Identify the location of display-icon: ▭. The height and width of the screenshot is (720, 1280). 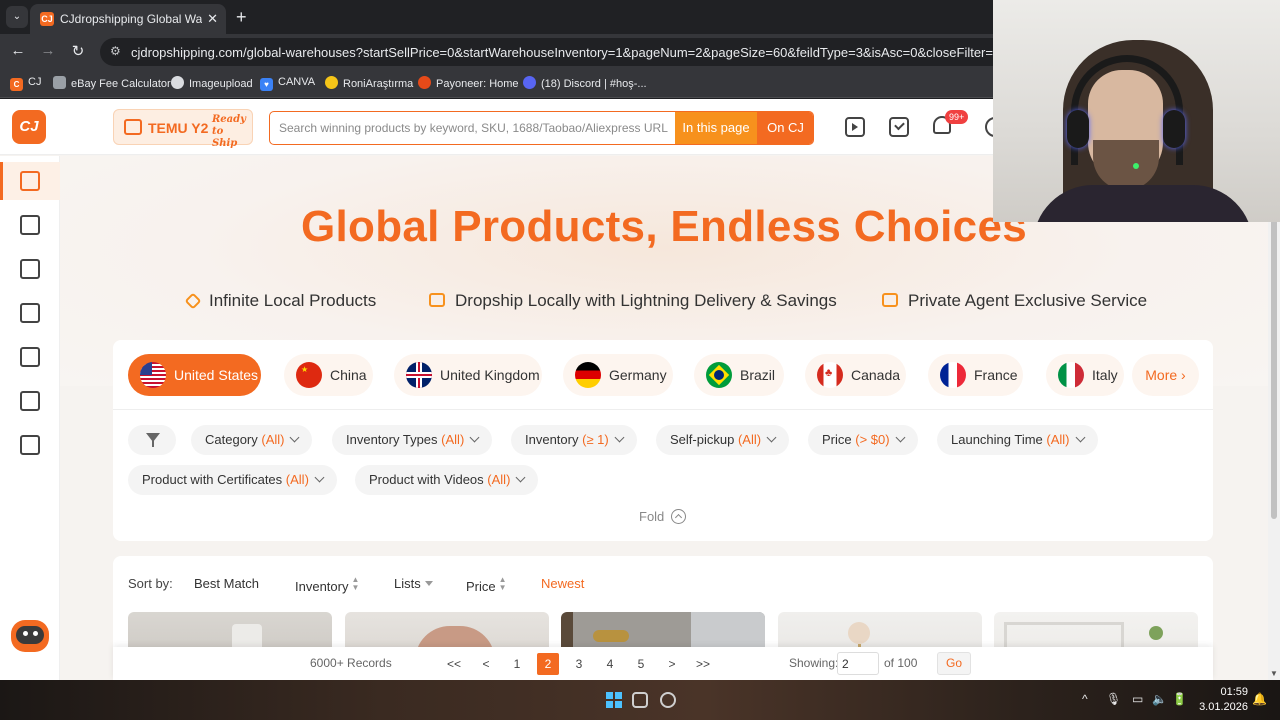
(1137, 699).